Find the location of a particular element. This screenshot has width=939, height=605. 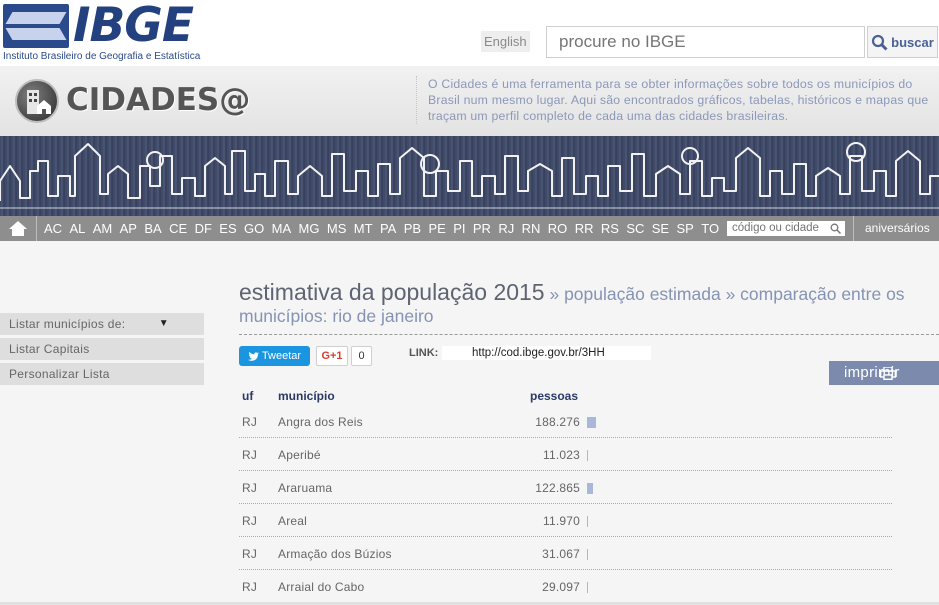

uf-link-ac: AC is located at coordinates (53, 228).